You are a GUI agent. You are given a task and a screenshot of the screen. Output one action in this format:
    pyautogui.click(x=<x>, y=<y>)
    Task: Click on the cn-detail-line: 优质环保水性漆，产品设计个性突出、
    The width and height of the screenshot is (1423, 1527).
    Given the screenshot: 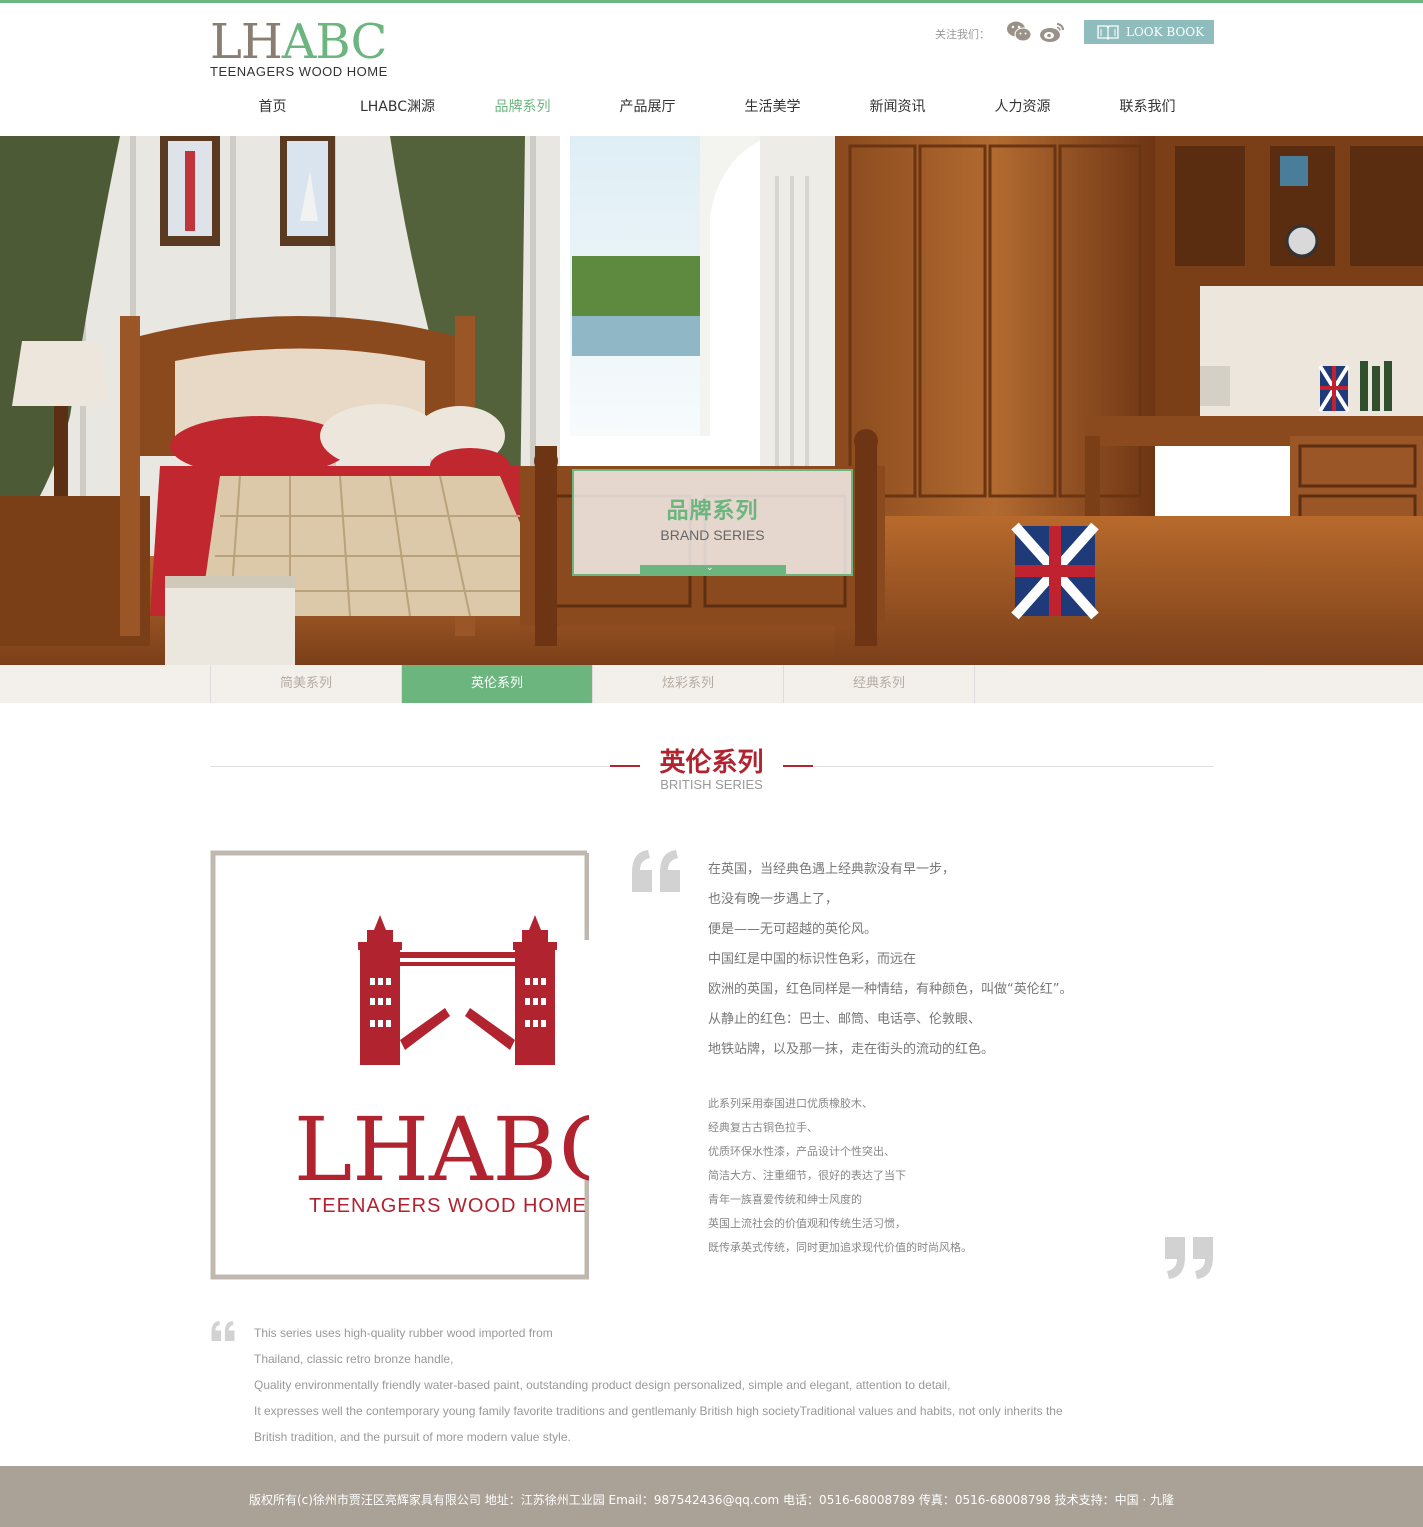 What is the action you would take?
    pyautogui.click(x=801, y=1151)
    